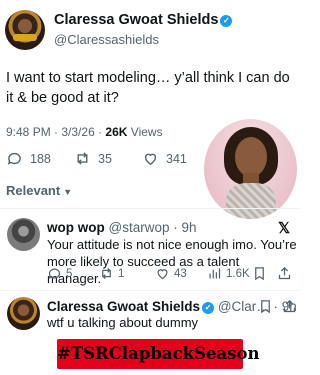  I want to click on tweet-meta: 9:48 PM · 3/3/26 · 26K Views, so click(84, 132).